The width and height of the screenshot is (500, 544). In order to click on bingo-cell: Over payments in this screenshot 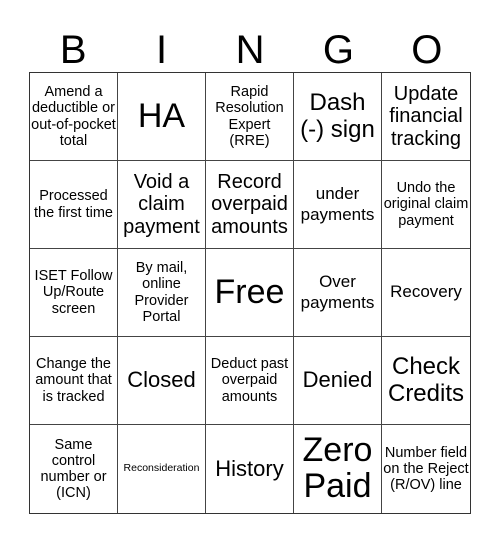, I will do `click(338, 293)`.